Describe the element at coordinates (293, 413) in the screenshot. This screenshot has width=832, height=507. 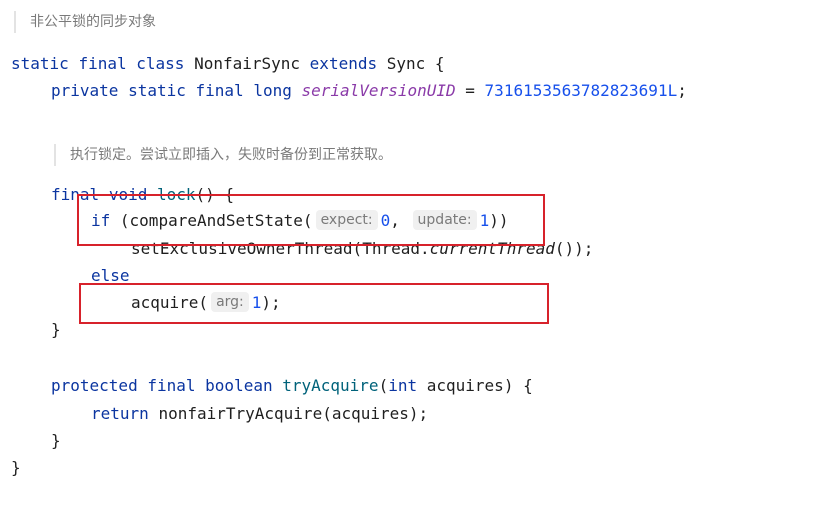
I see `nonfair-try-acquire-call: nonfairTryAcquire(acquires);` at that location.